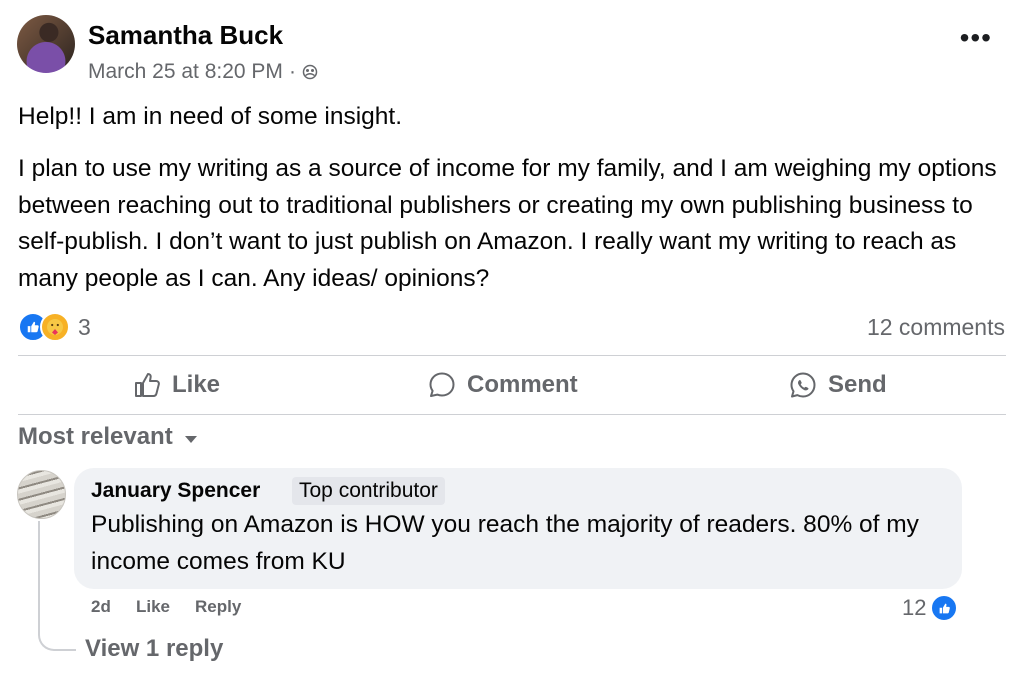  What do you see at coordinates (522, 384) in the screenshot?
I see `comment-button-label: Comment` at bounding box center [522, 384].